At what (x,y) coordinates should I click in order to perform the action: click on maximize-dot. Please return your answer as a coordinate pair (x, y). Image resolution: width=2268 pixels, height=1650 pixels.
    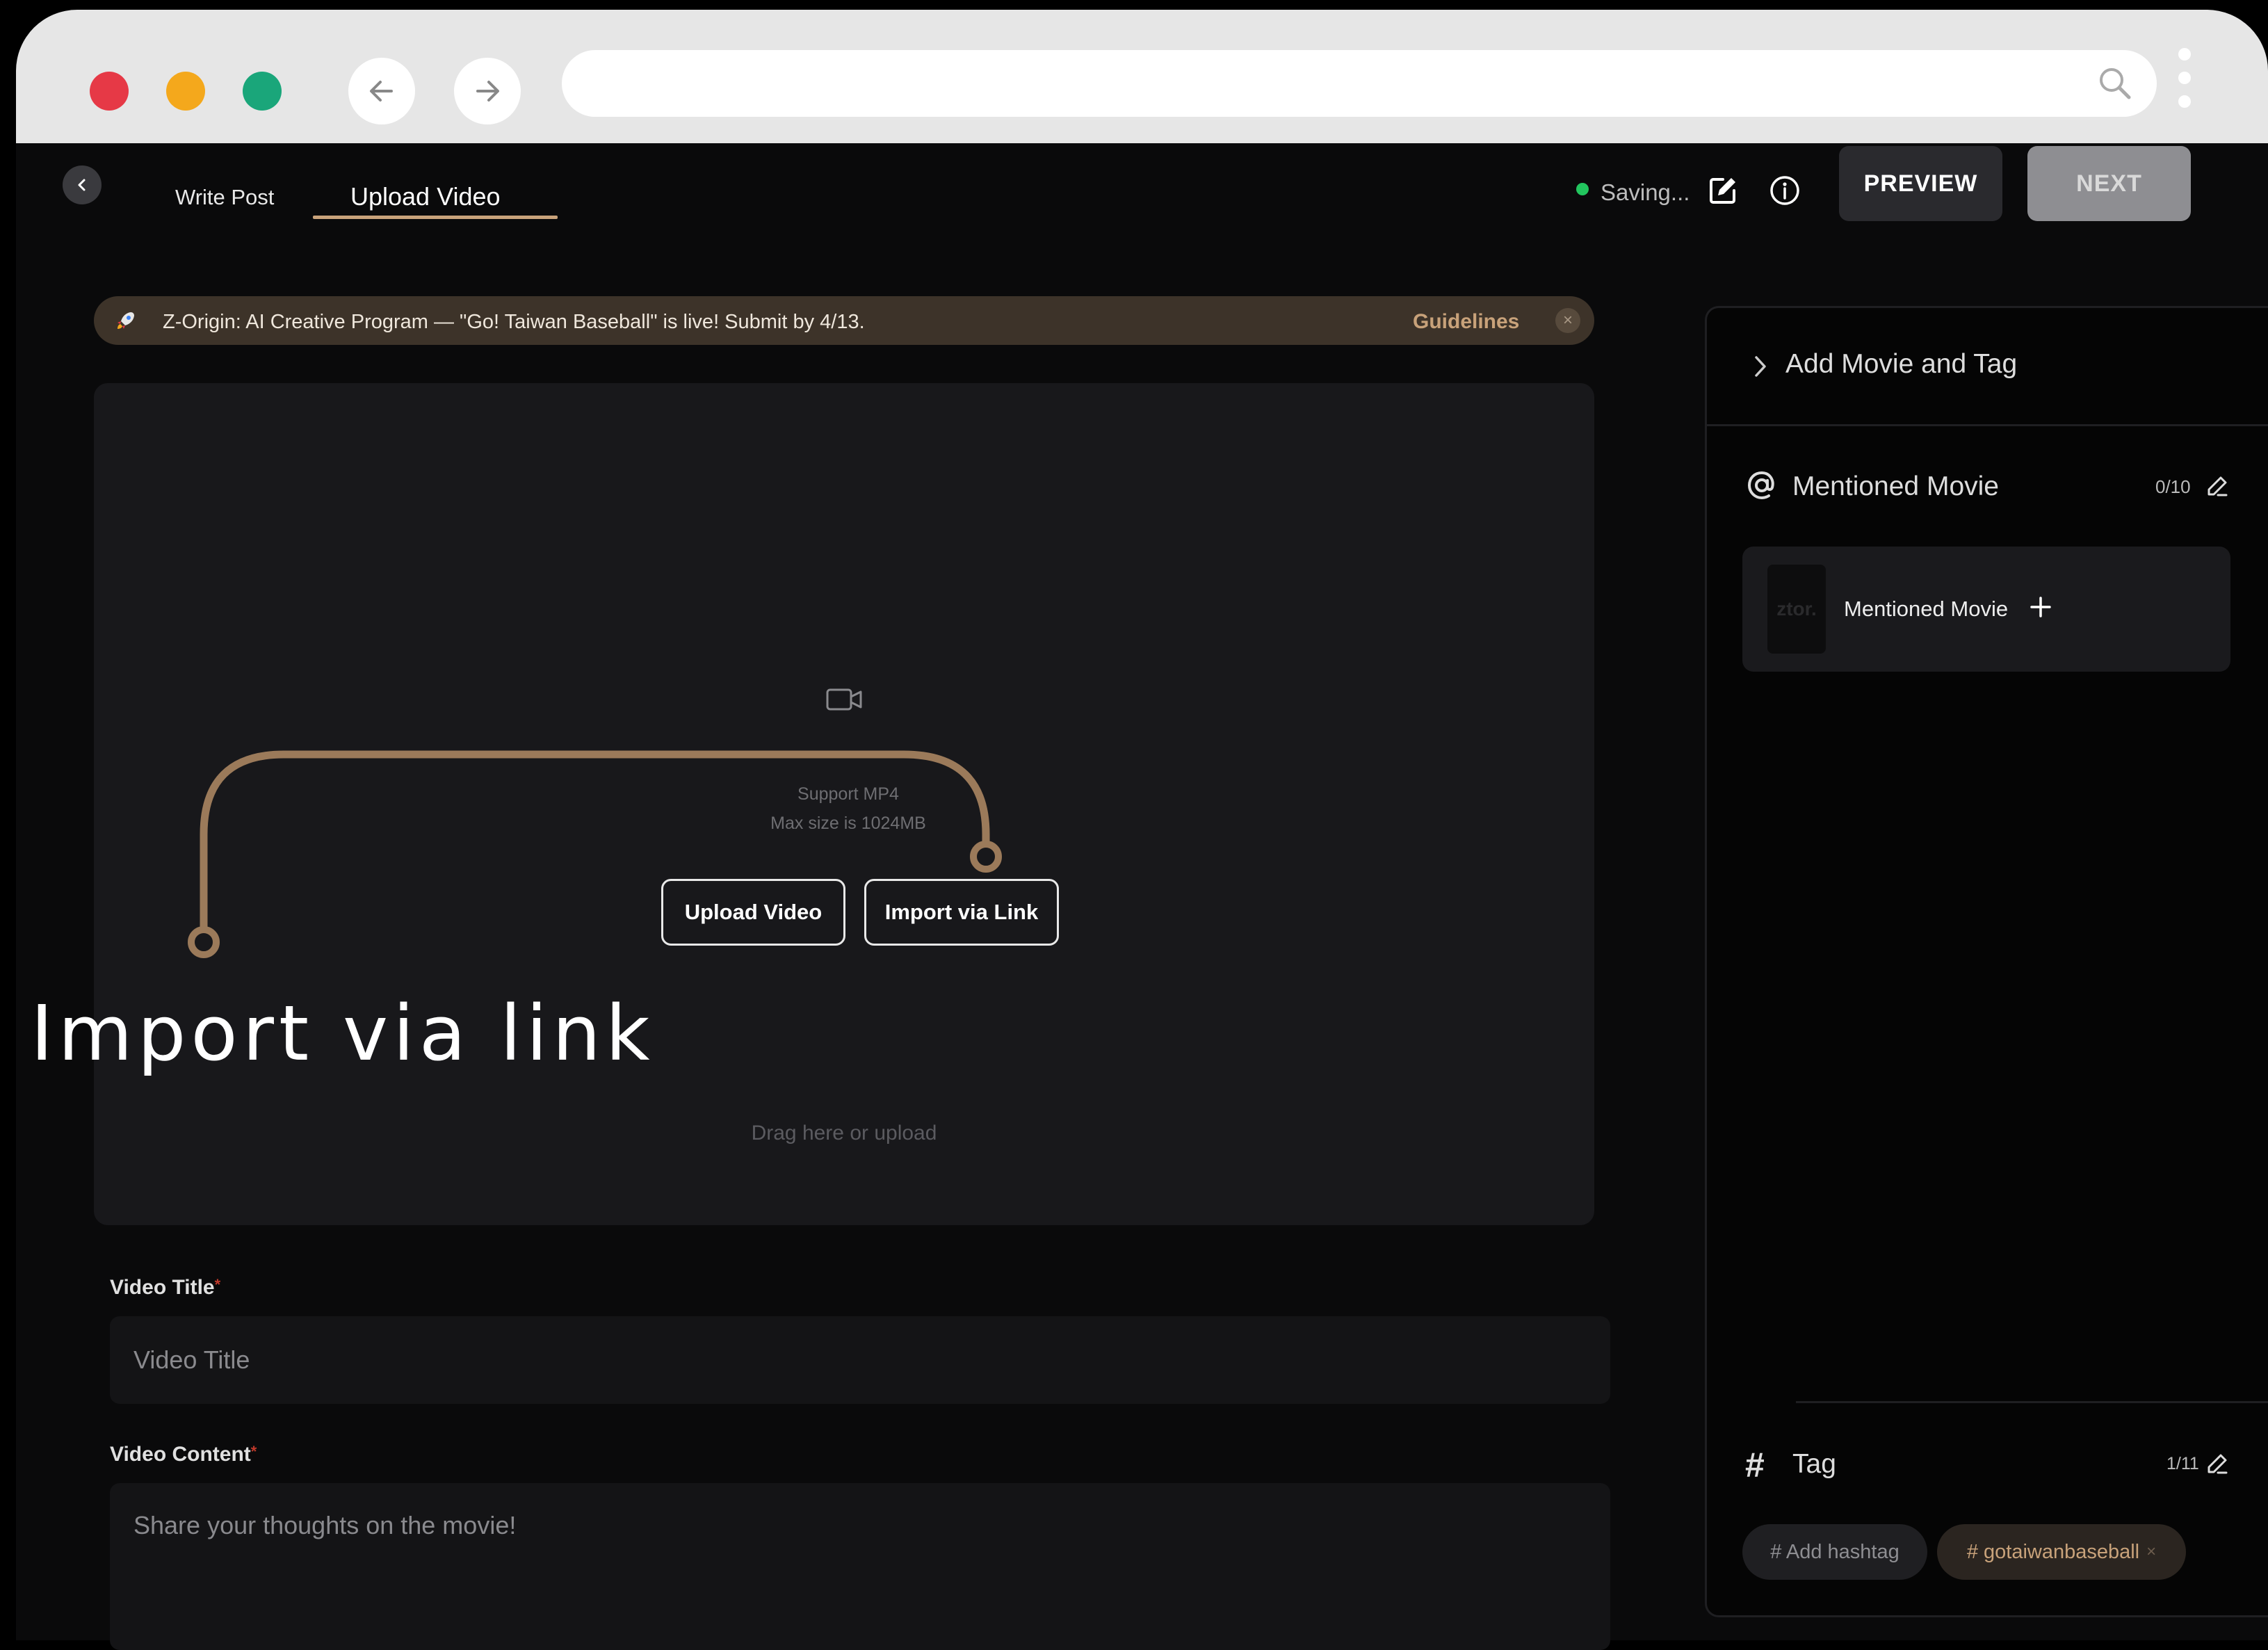
    Looking at the image, I should click on (262, 91).